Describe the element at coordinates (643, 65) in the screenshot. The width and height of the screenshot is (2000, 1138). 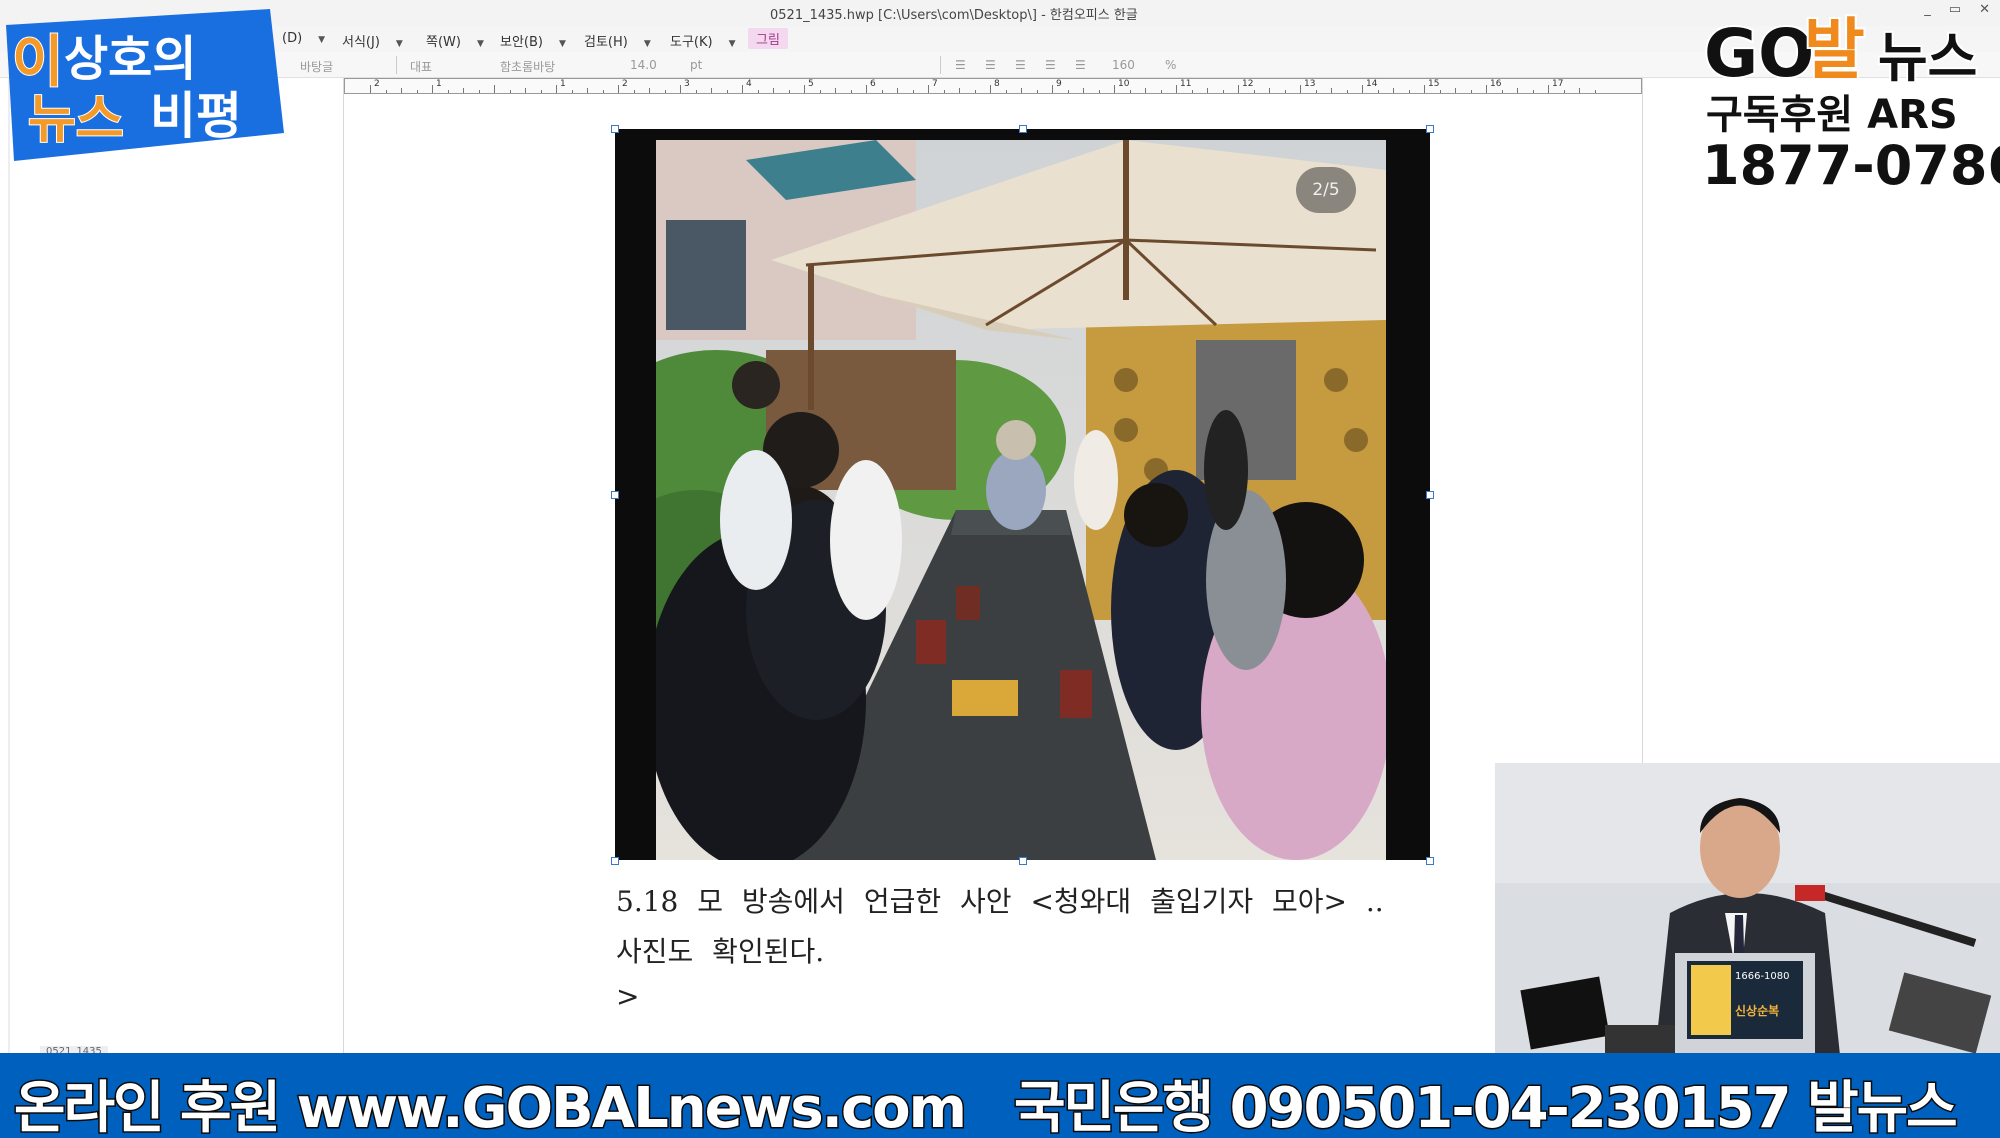
I see `font-size-input: 14.0` at that location.